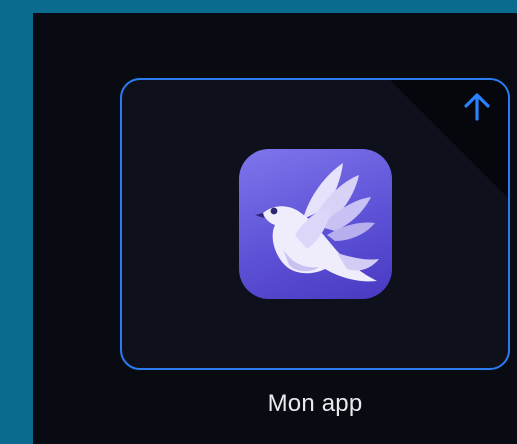  Describe the element at coordinates (315, 403) in the screenshot. I see `app-label: Mon app` at that location.